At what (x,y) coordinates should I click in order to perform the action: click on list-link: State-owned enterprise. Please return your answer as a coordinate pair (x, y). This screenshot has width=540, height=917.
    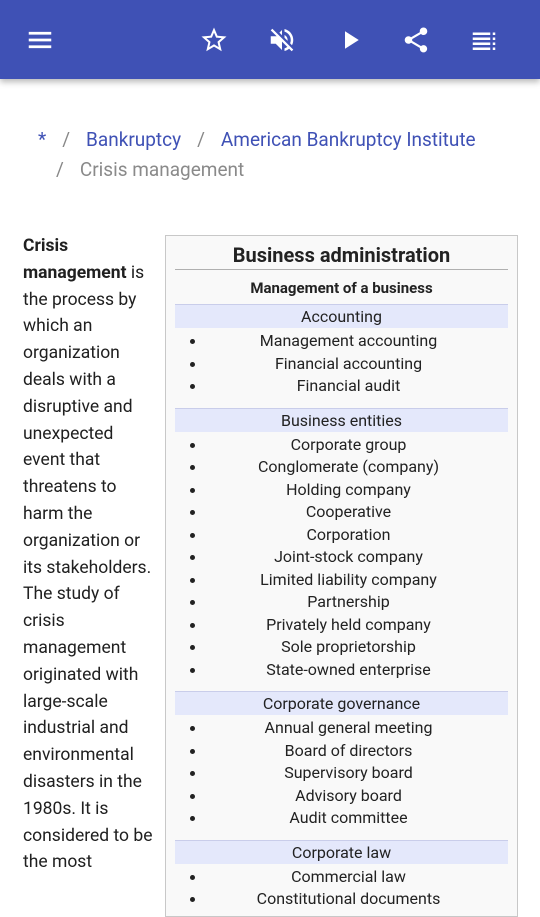
    Looking at the image, I should click on (348, 669).